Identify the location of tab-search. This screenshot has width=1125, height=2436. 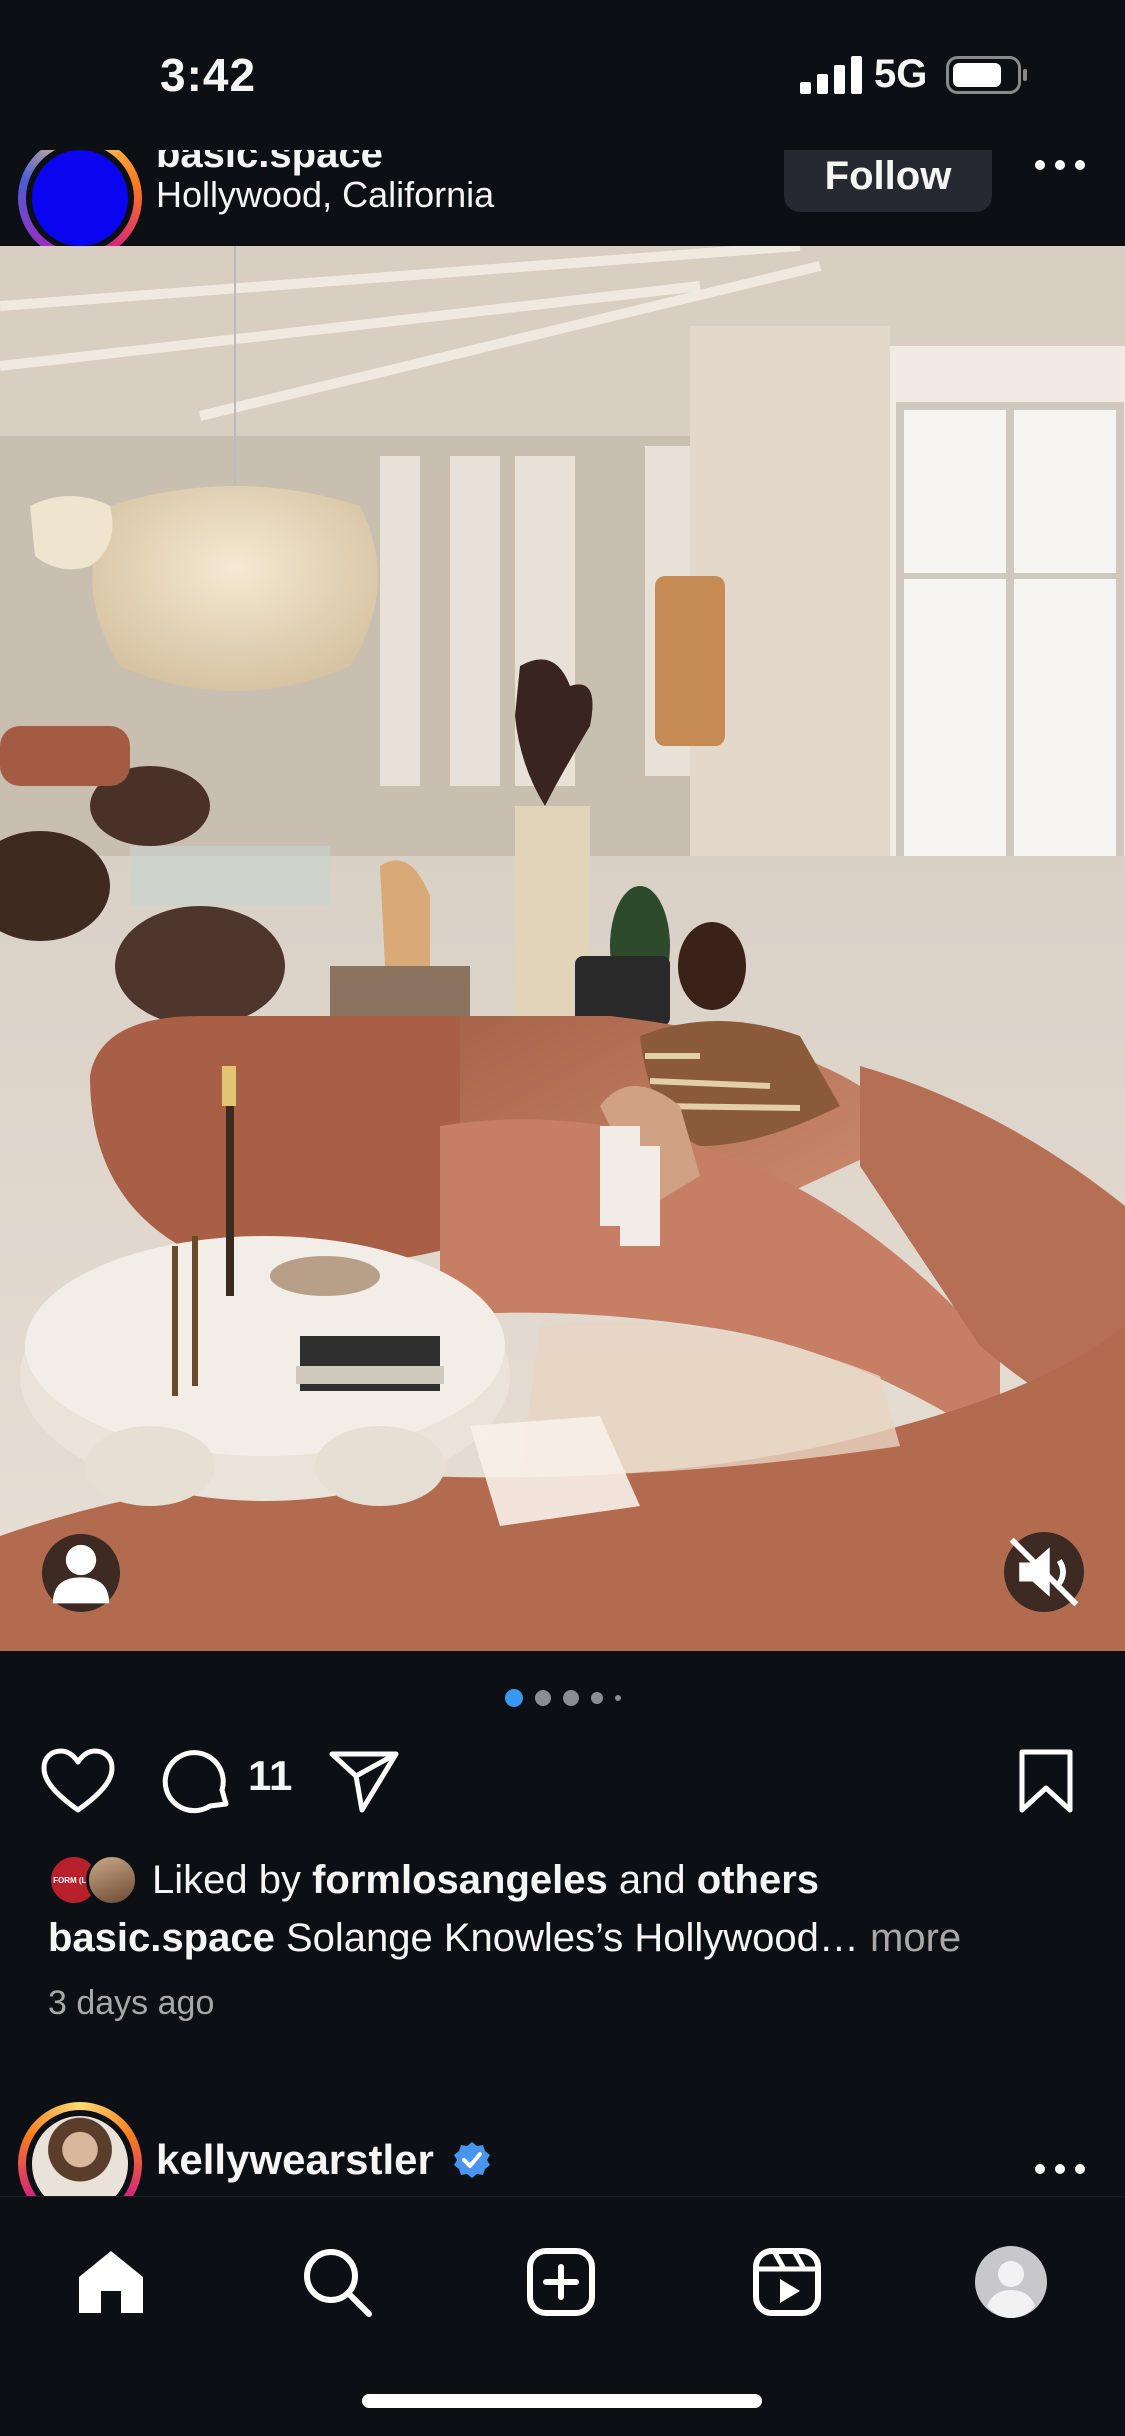
(337, 2282).